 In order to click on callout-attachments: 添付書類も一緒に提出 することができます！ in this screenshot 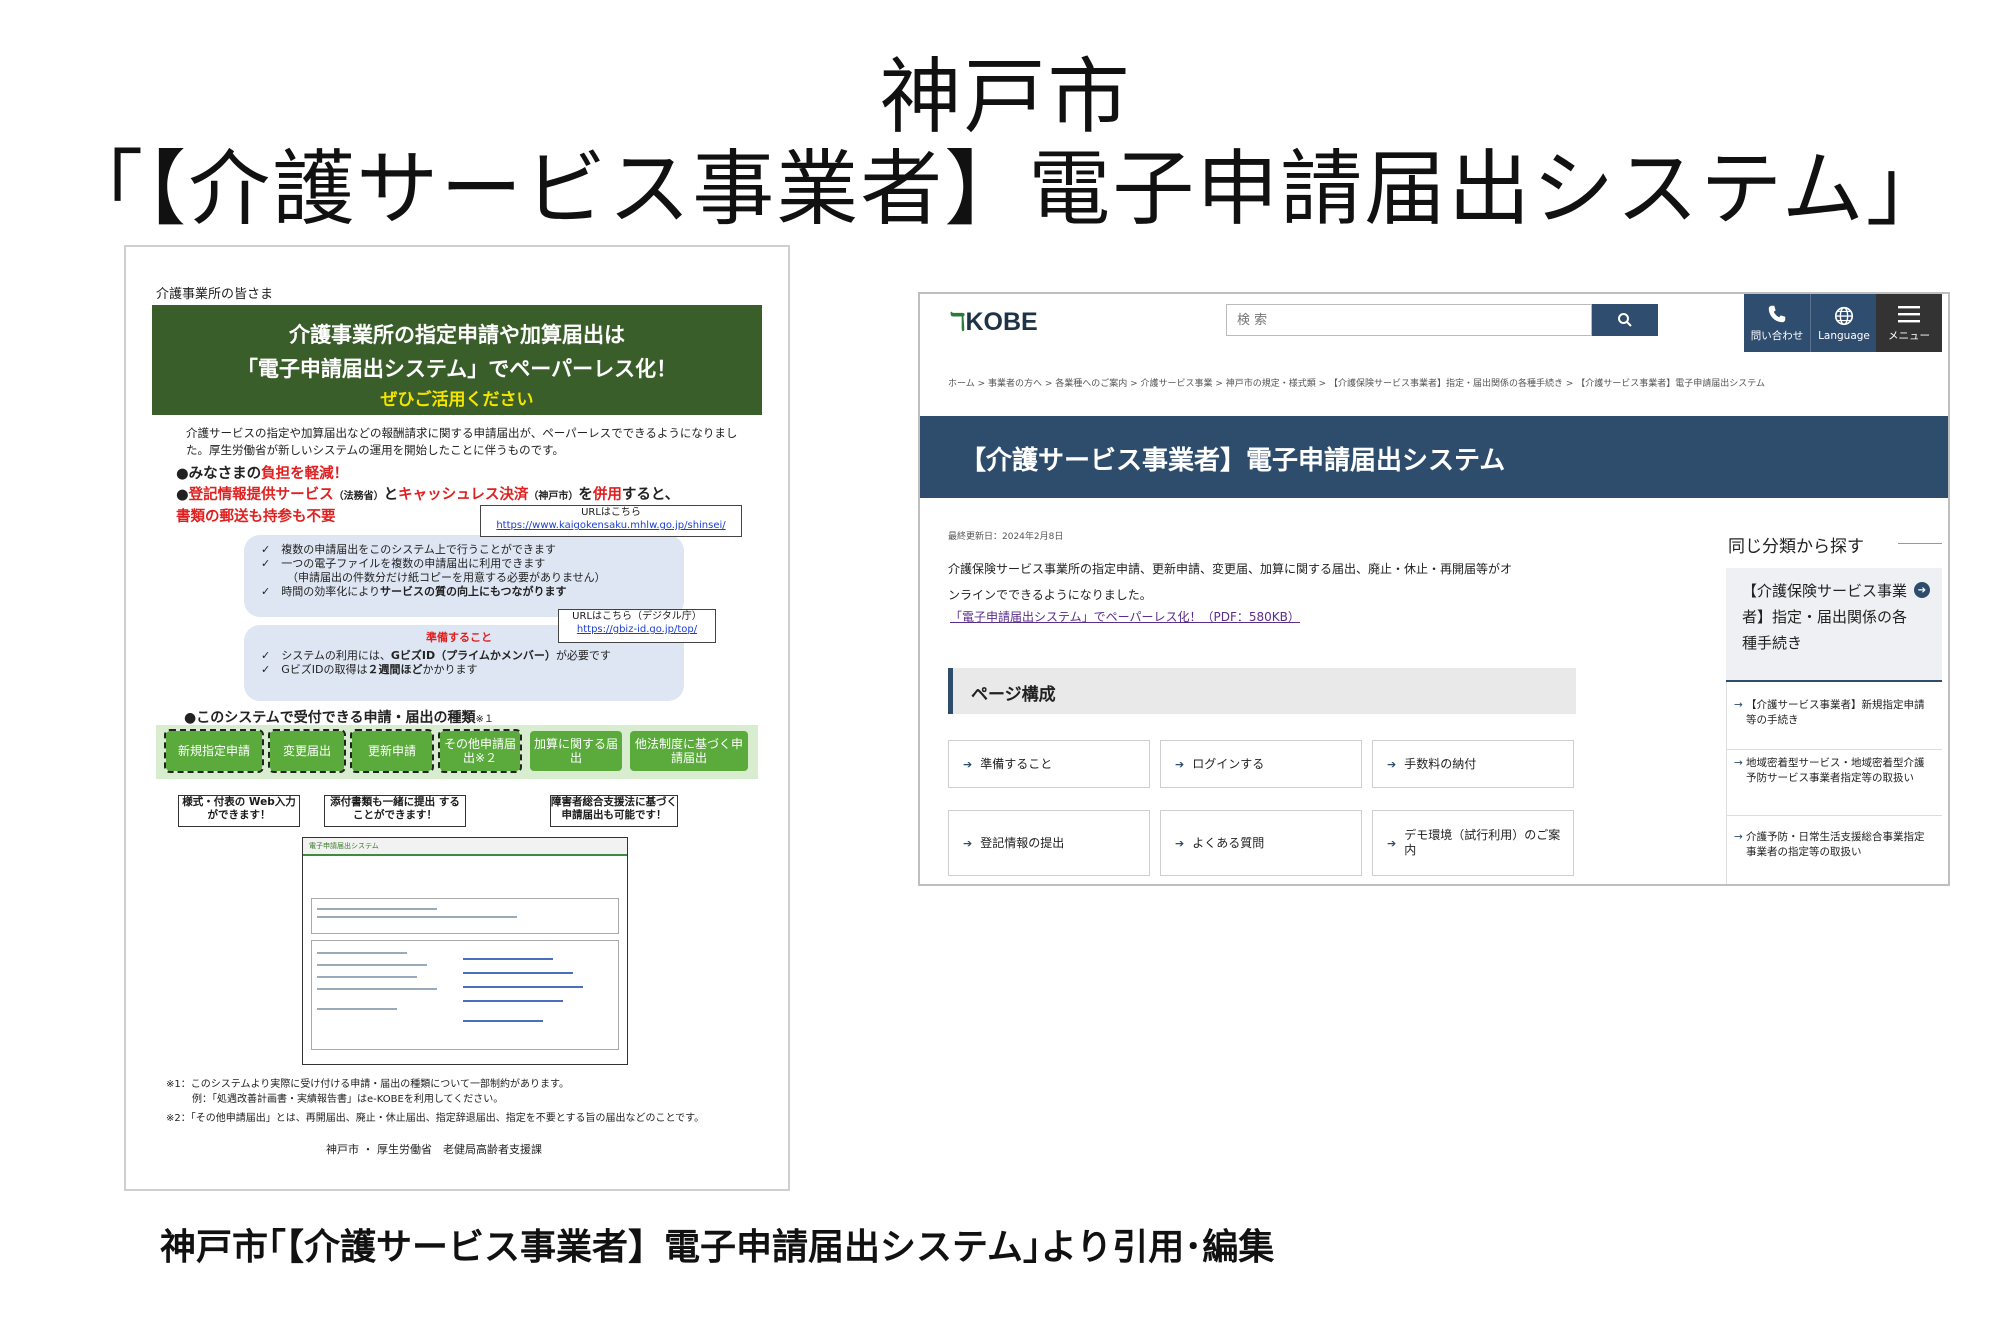, I will do `click(395, 811)`.